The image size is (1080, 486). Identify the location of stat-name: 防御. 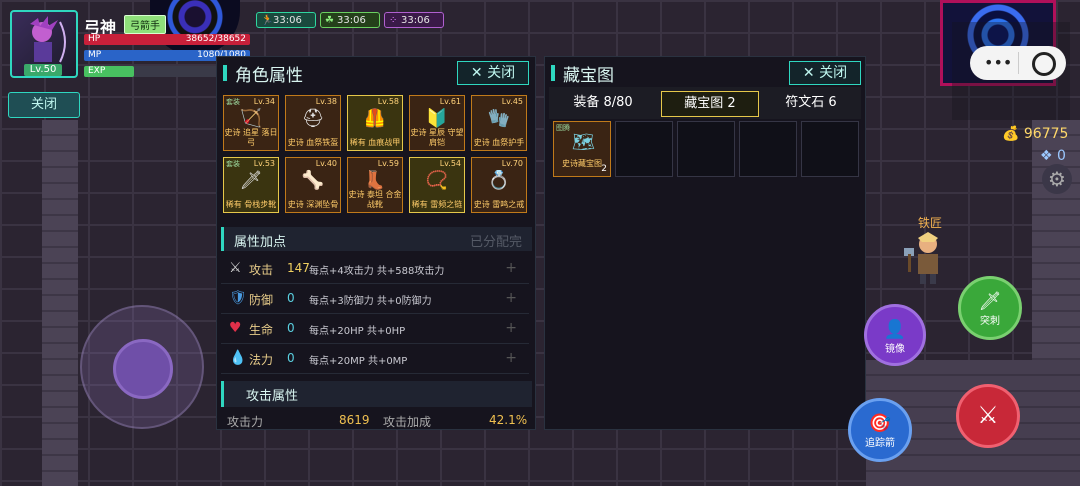
(261, 300).